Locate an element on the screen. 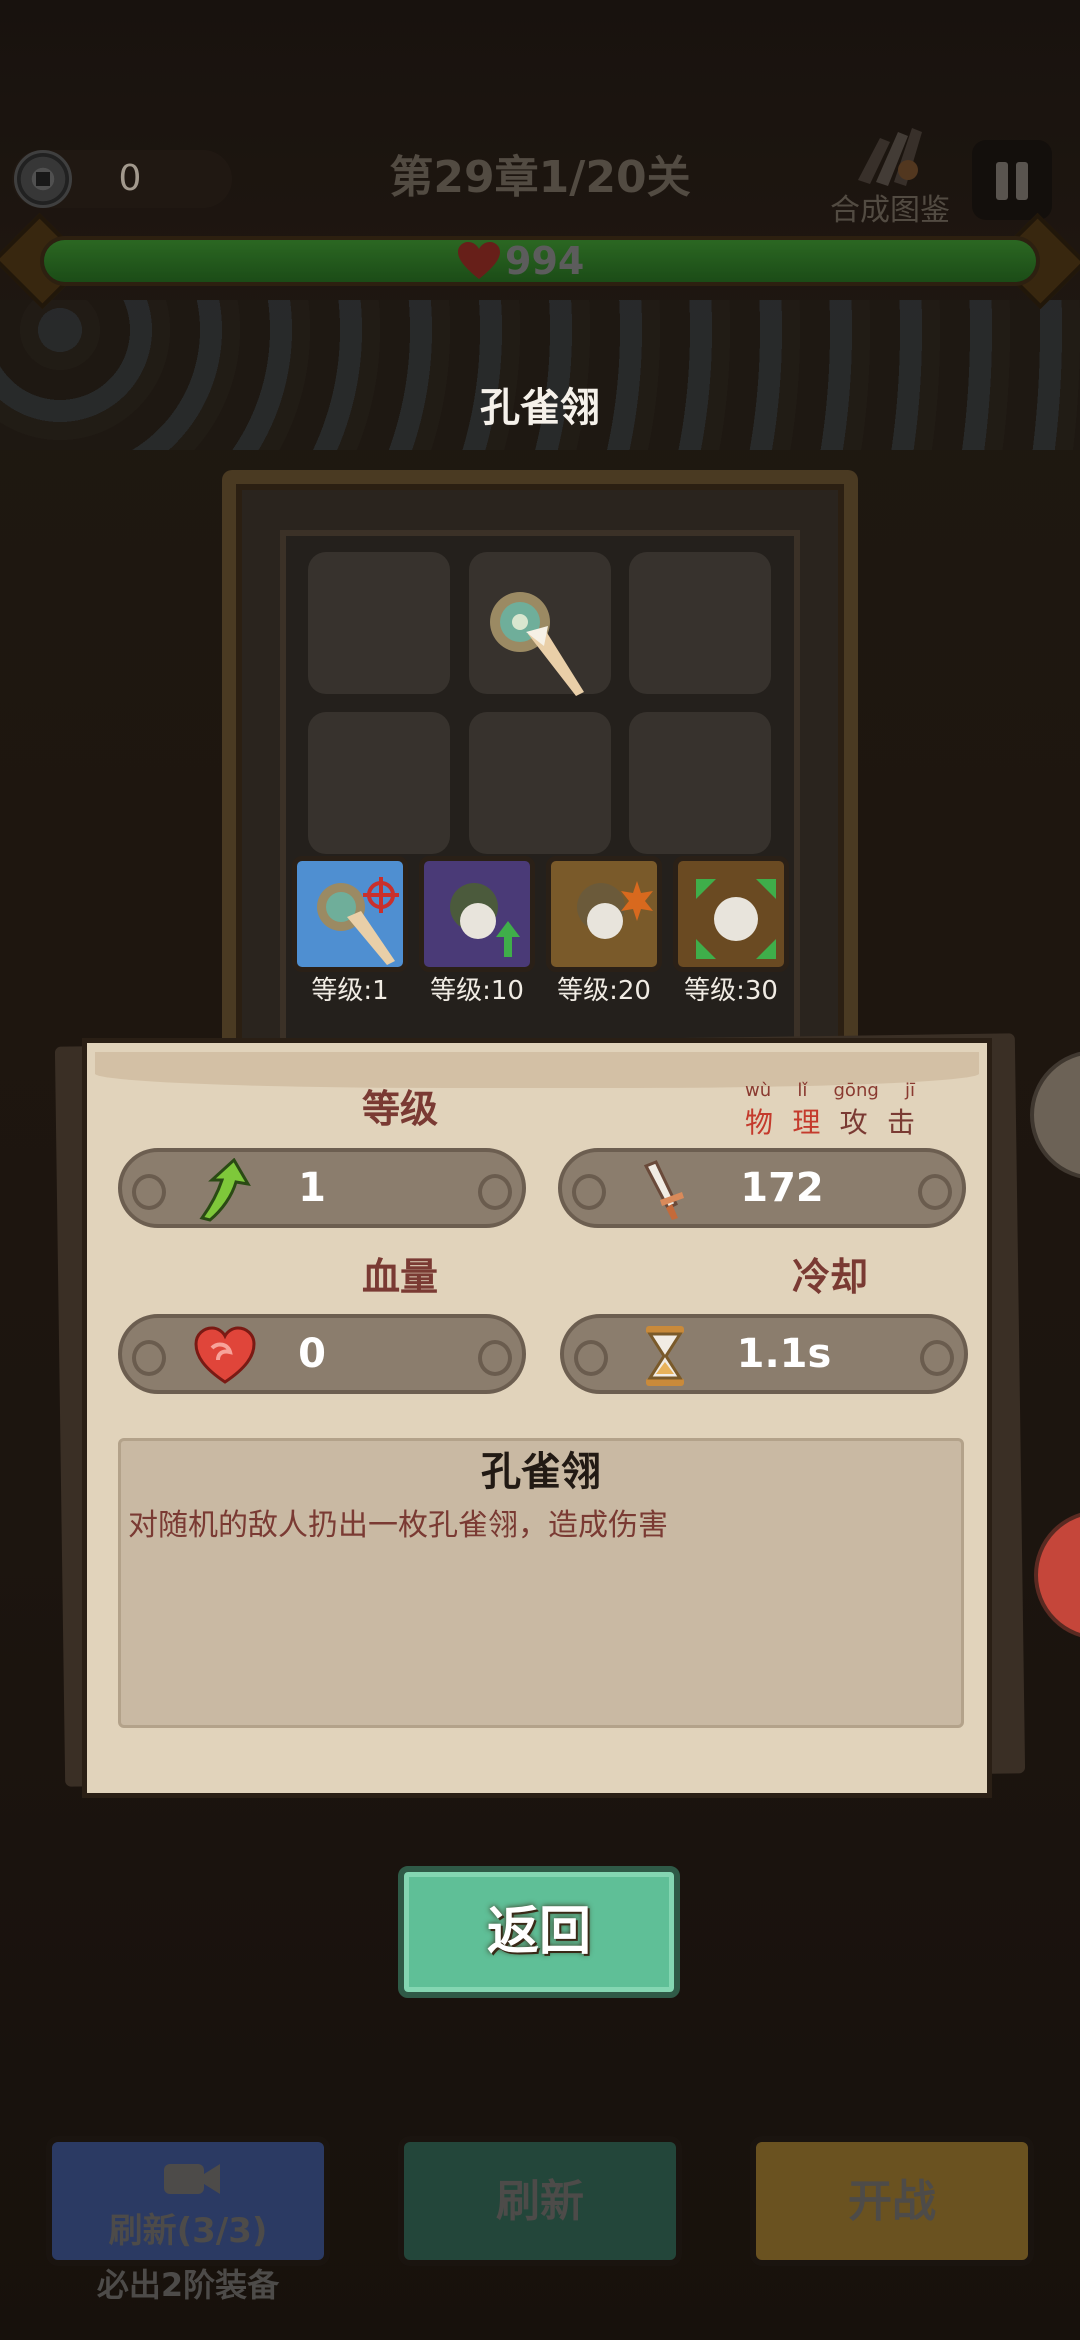 The height and width of the screenshot is (2340, 1080). item-title: 孔雀翎 is located at coordinates (540, 408).